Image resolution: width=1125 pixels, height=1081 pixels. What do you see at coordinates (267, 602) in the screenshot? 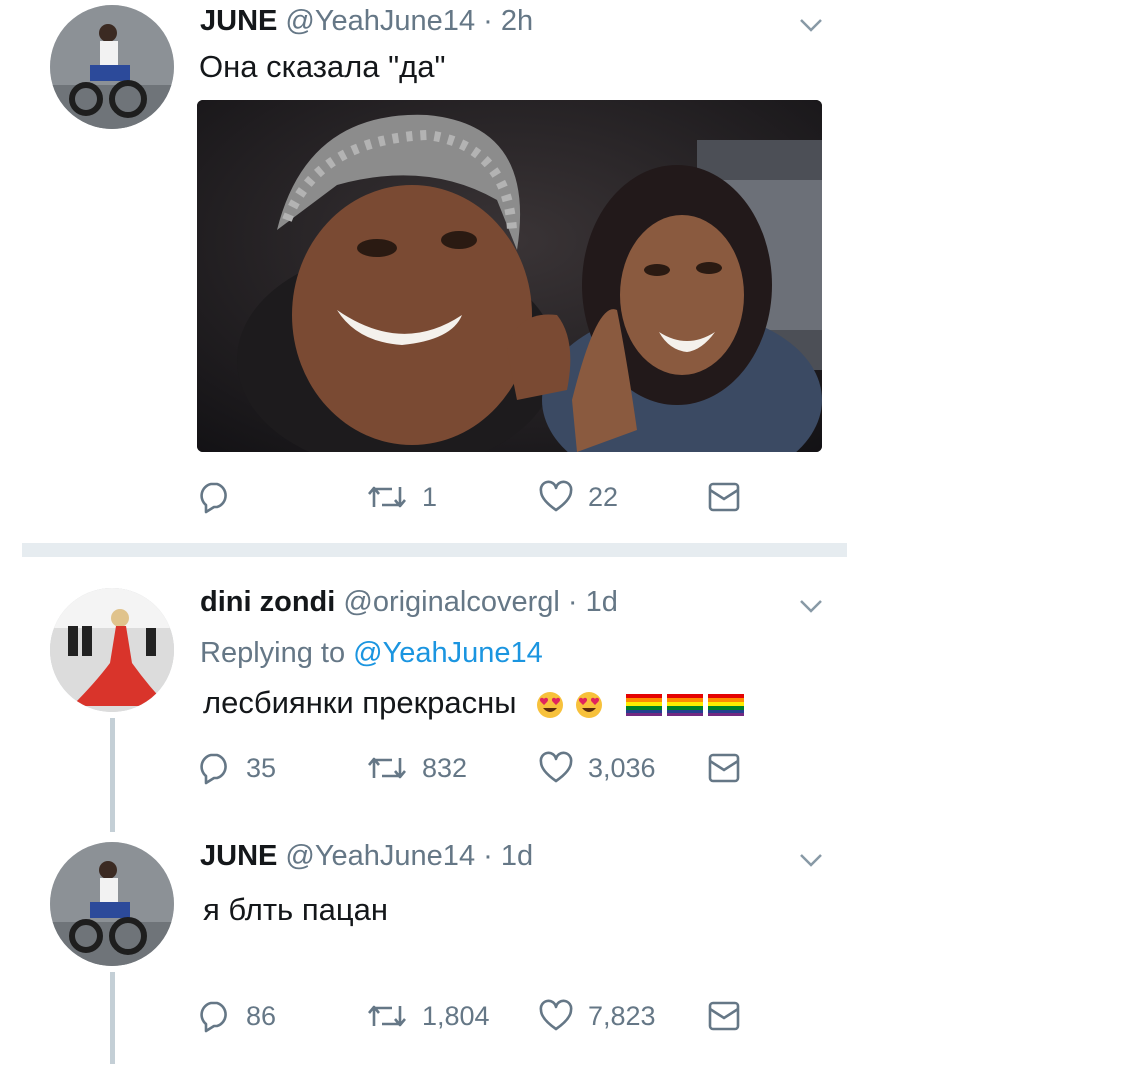
I see `display-name: dini zondi` at bounding box center [267, 602].